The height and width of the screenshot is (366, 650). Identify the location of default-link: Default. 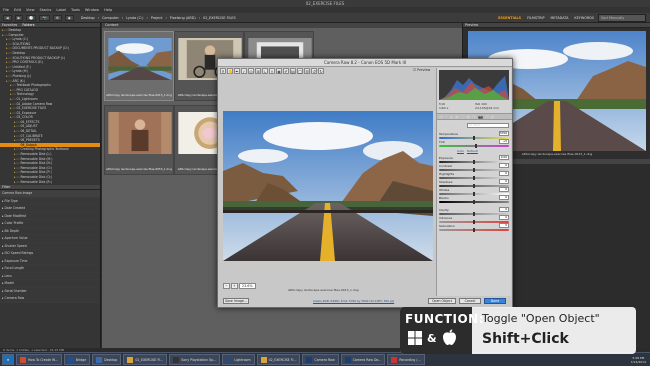
(472, 151).